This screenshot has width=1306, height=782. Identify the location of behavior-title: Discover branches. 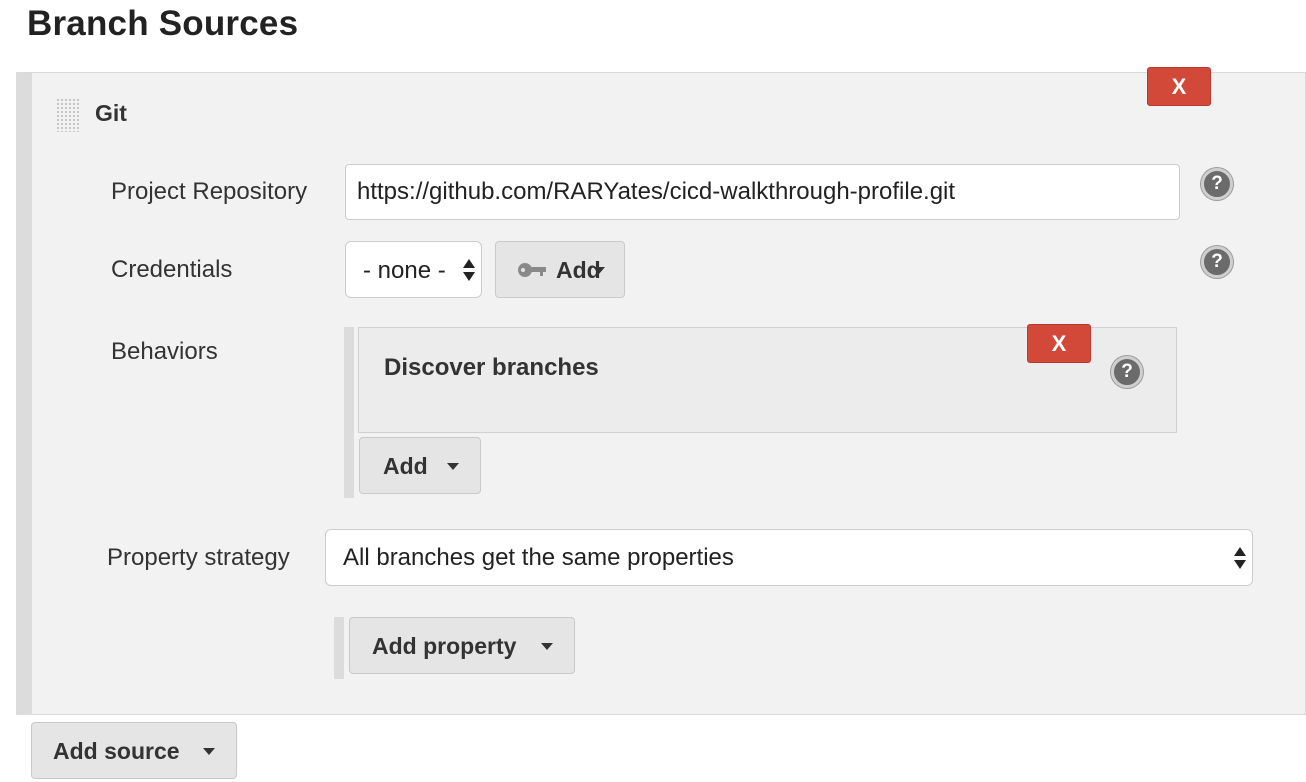
(491, 367).